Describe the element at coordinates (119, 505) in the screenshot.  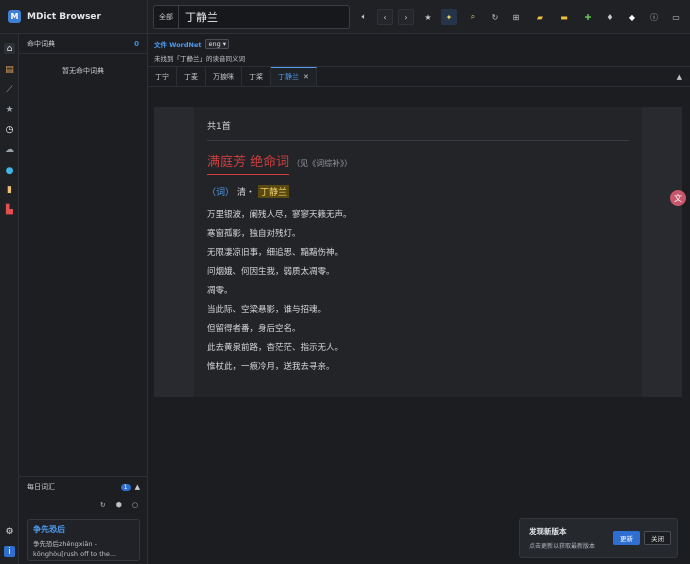
I see `cube-icon: ⬢` at that location.